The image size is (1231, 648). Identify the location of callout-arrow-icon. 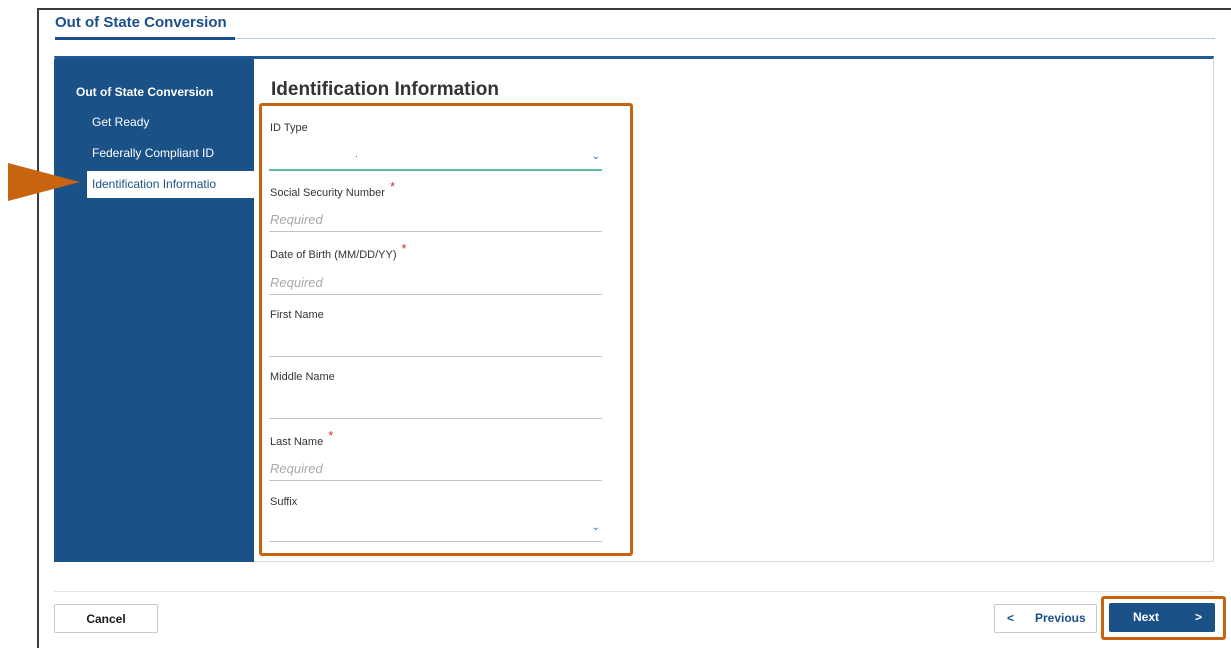
(44, 182).